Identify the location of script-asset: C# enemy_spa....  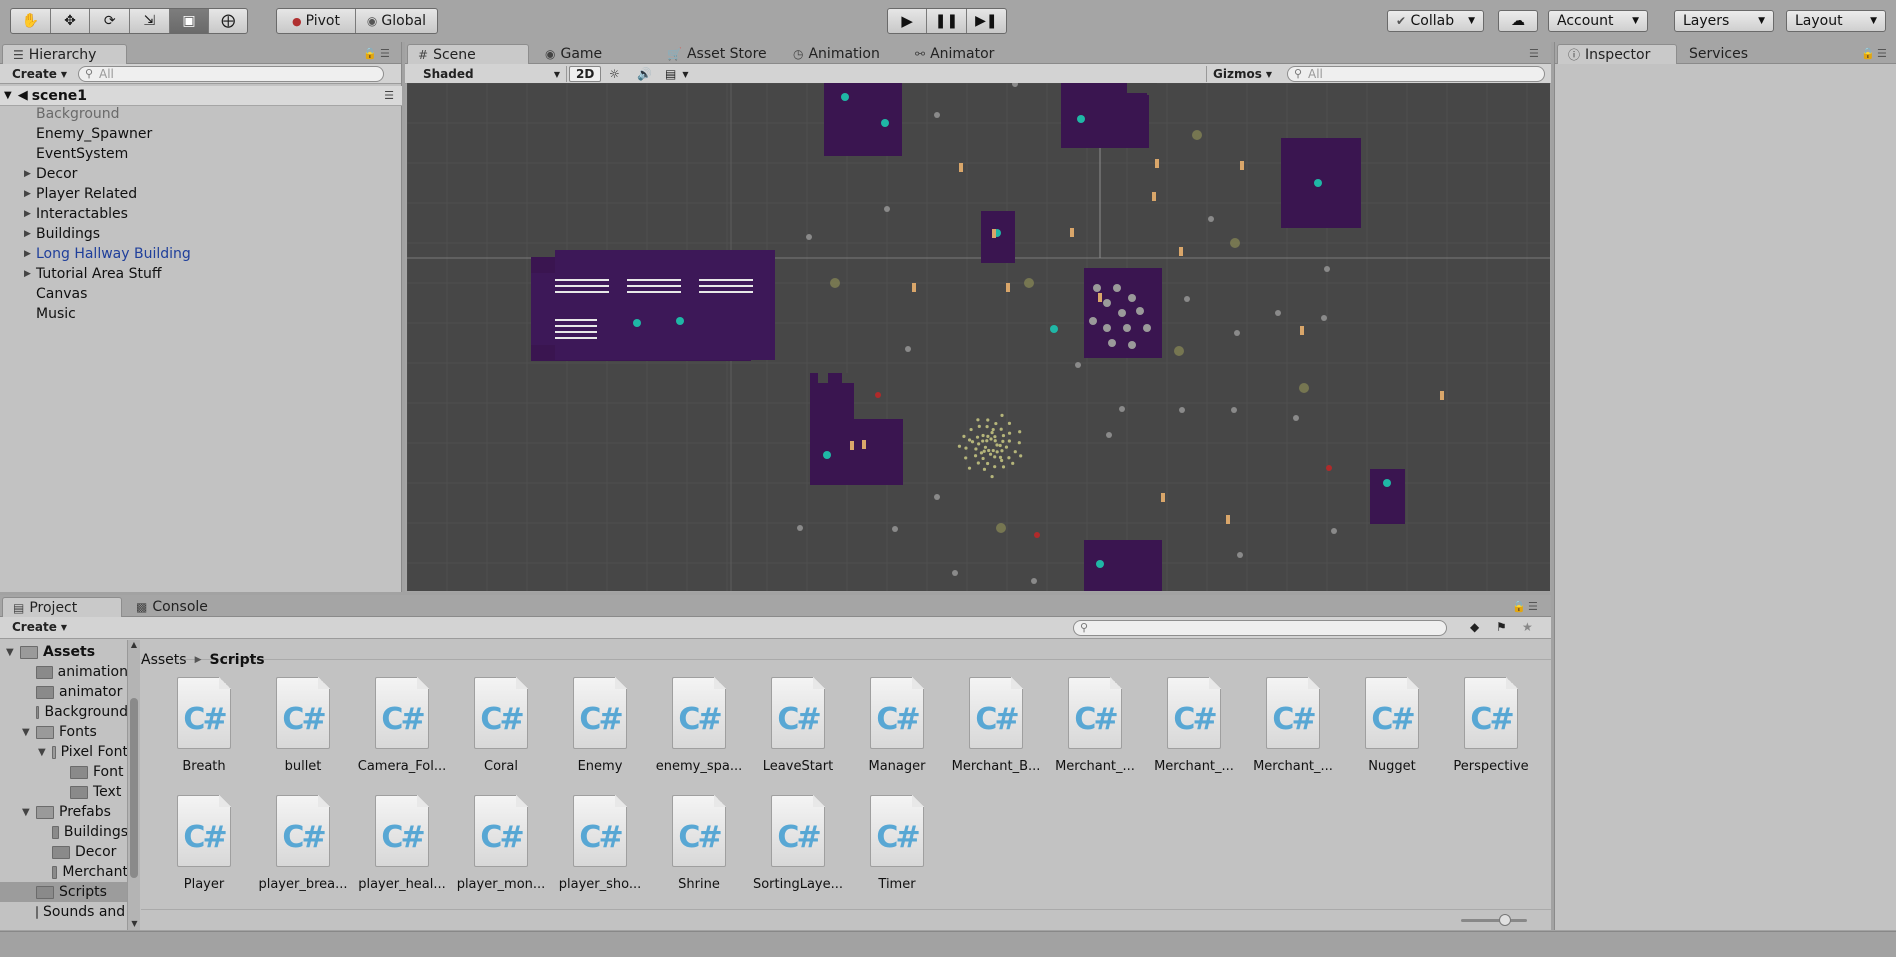
(699, 725).